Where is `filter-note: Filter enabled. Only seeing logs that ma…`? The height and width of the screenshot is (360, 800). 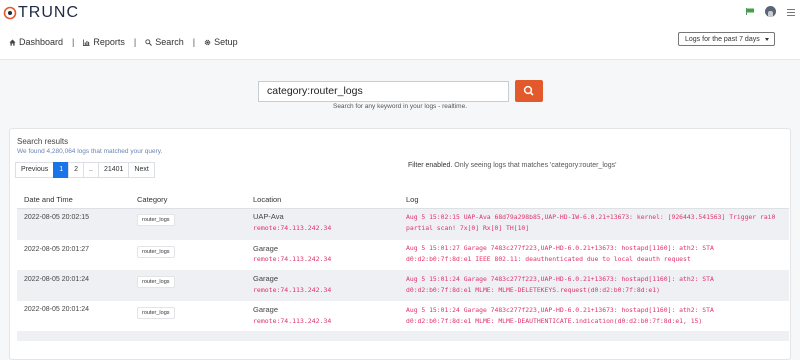 filter-note: Filter enabled. Only seeing logs that ma… is located at coordinates (512, 165).